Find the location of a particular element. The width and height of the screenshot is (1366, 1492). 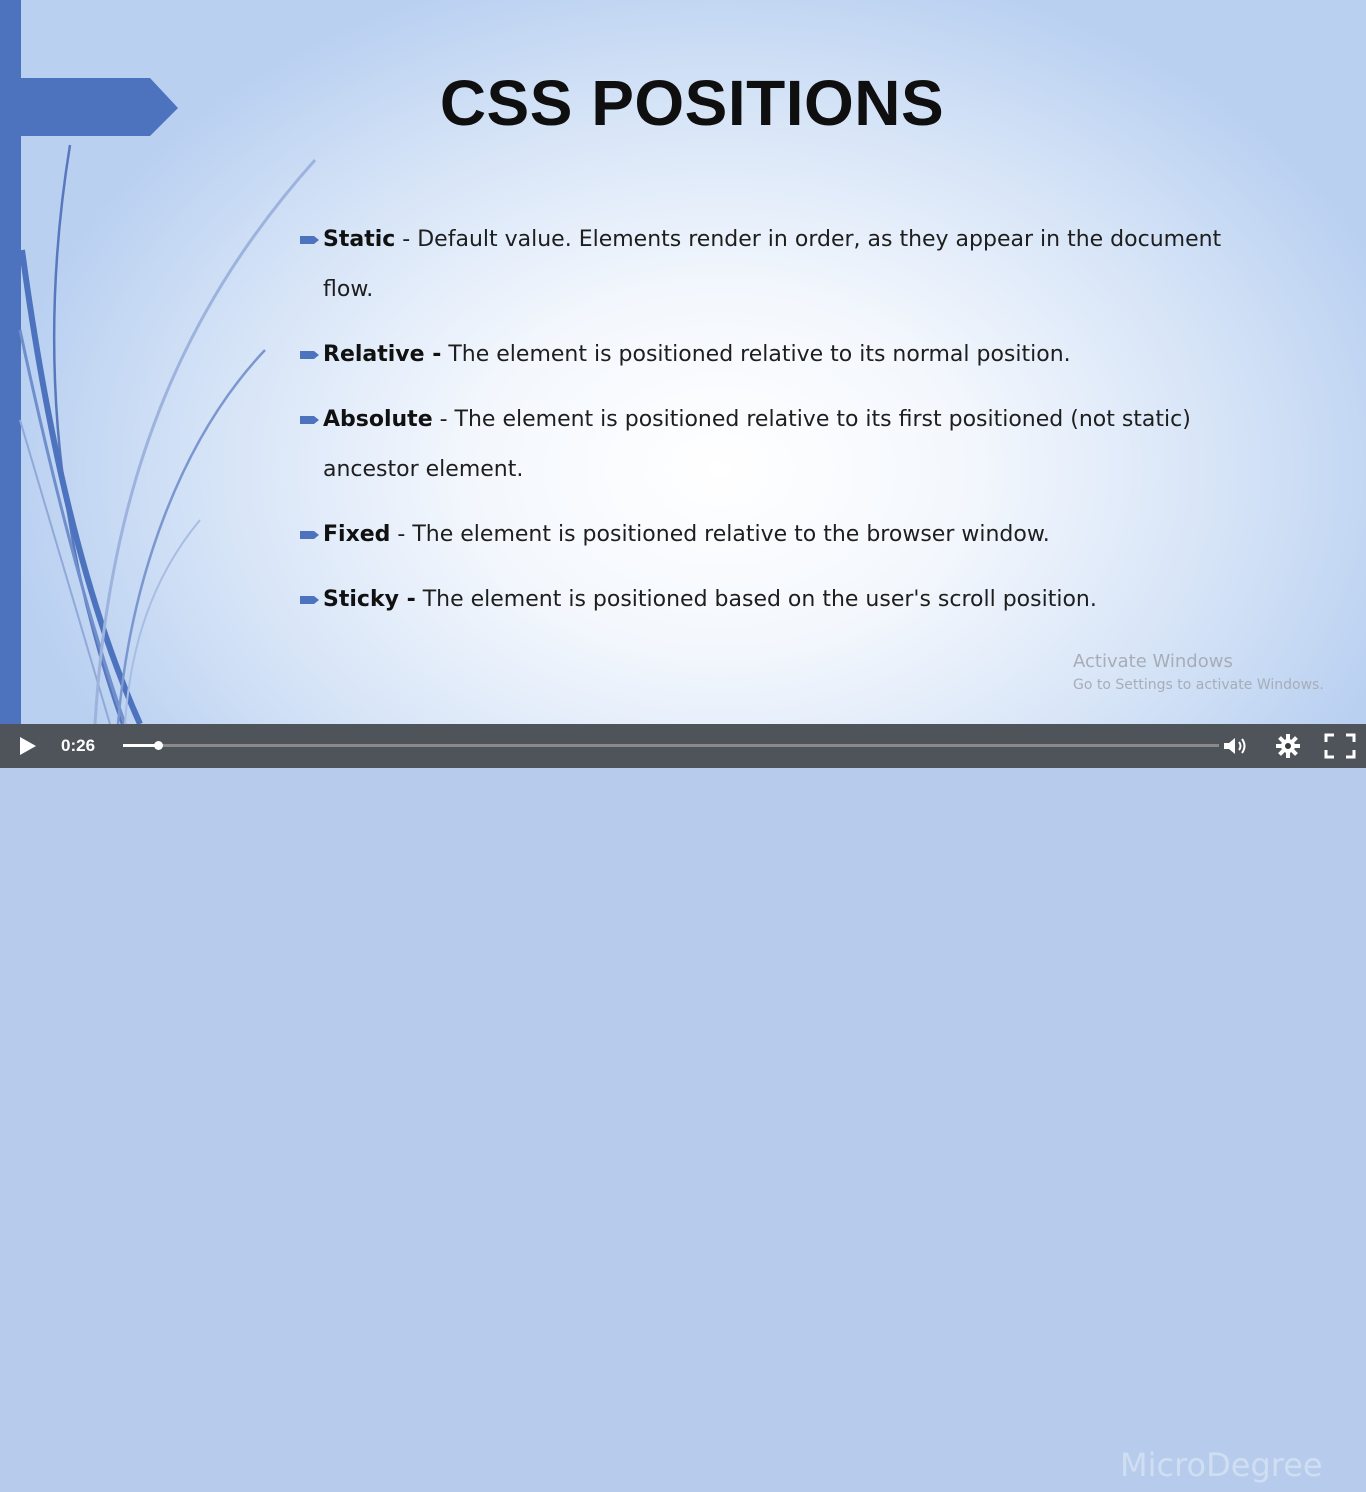

volume-button is located at coordinates (1236, 746).